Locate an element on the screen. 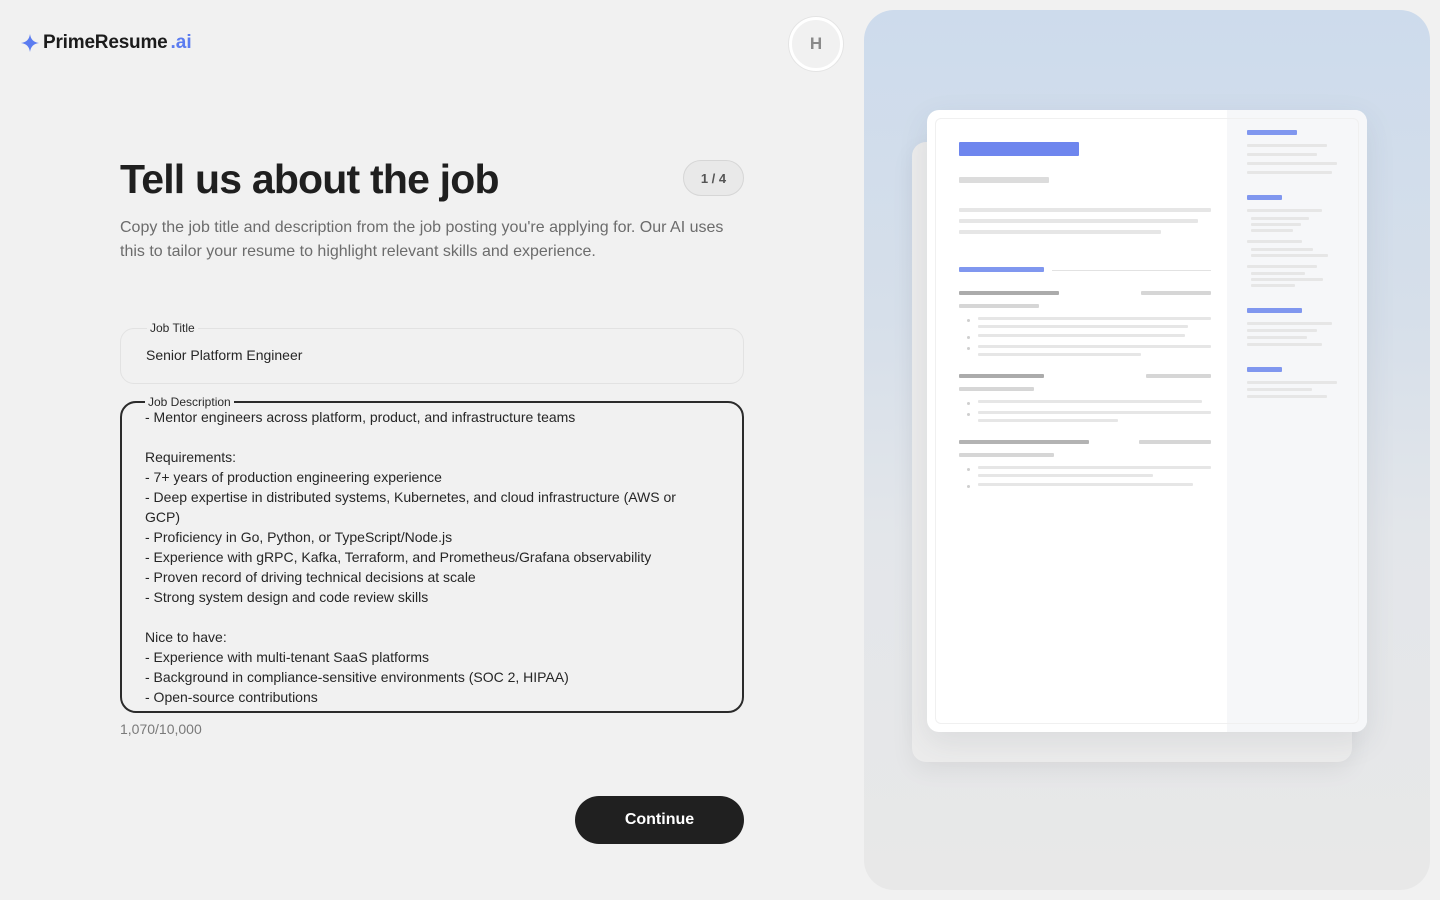 The height and width of the screenshot is (900, 1440). job-title-label: Job Title is located at coordinates (172, 328).